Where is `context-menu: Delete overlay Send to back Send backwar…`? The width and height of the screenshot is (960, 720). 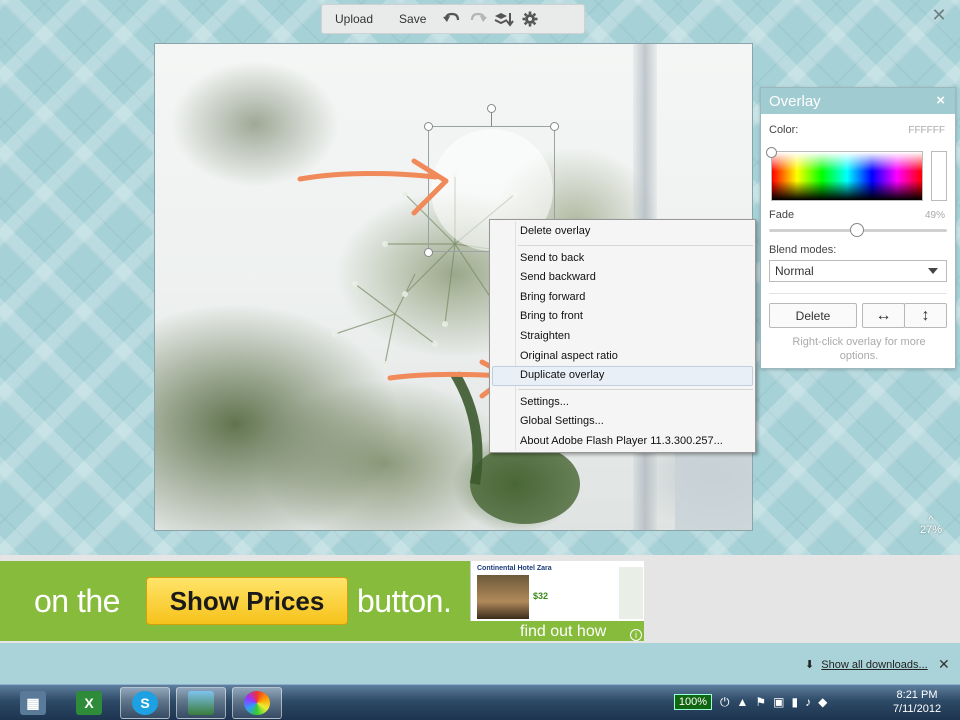 context-menu: Delete overlay Send to back Send backwar… is located at coordinates (622, 336).